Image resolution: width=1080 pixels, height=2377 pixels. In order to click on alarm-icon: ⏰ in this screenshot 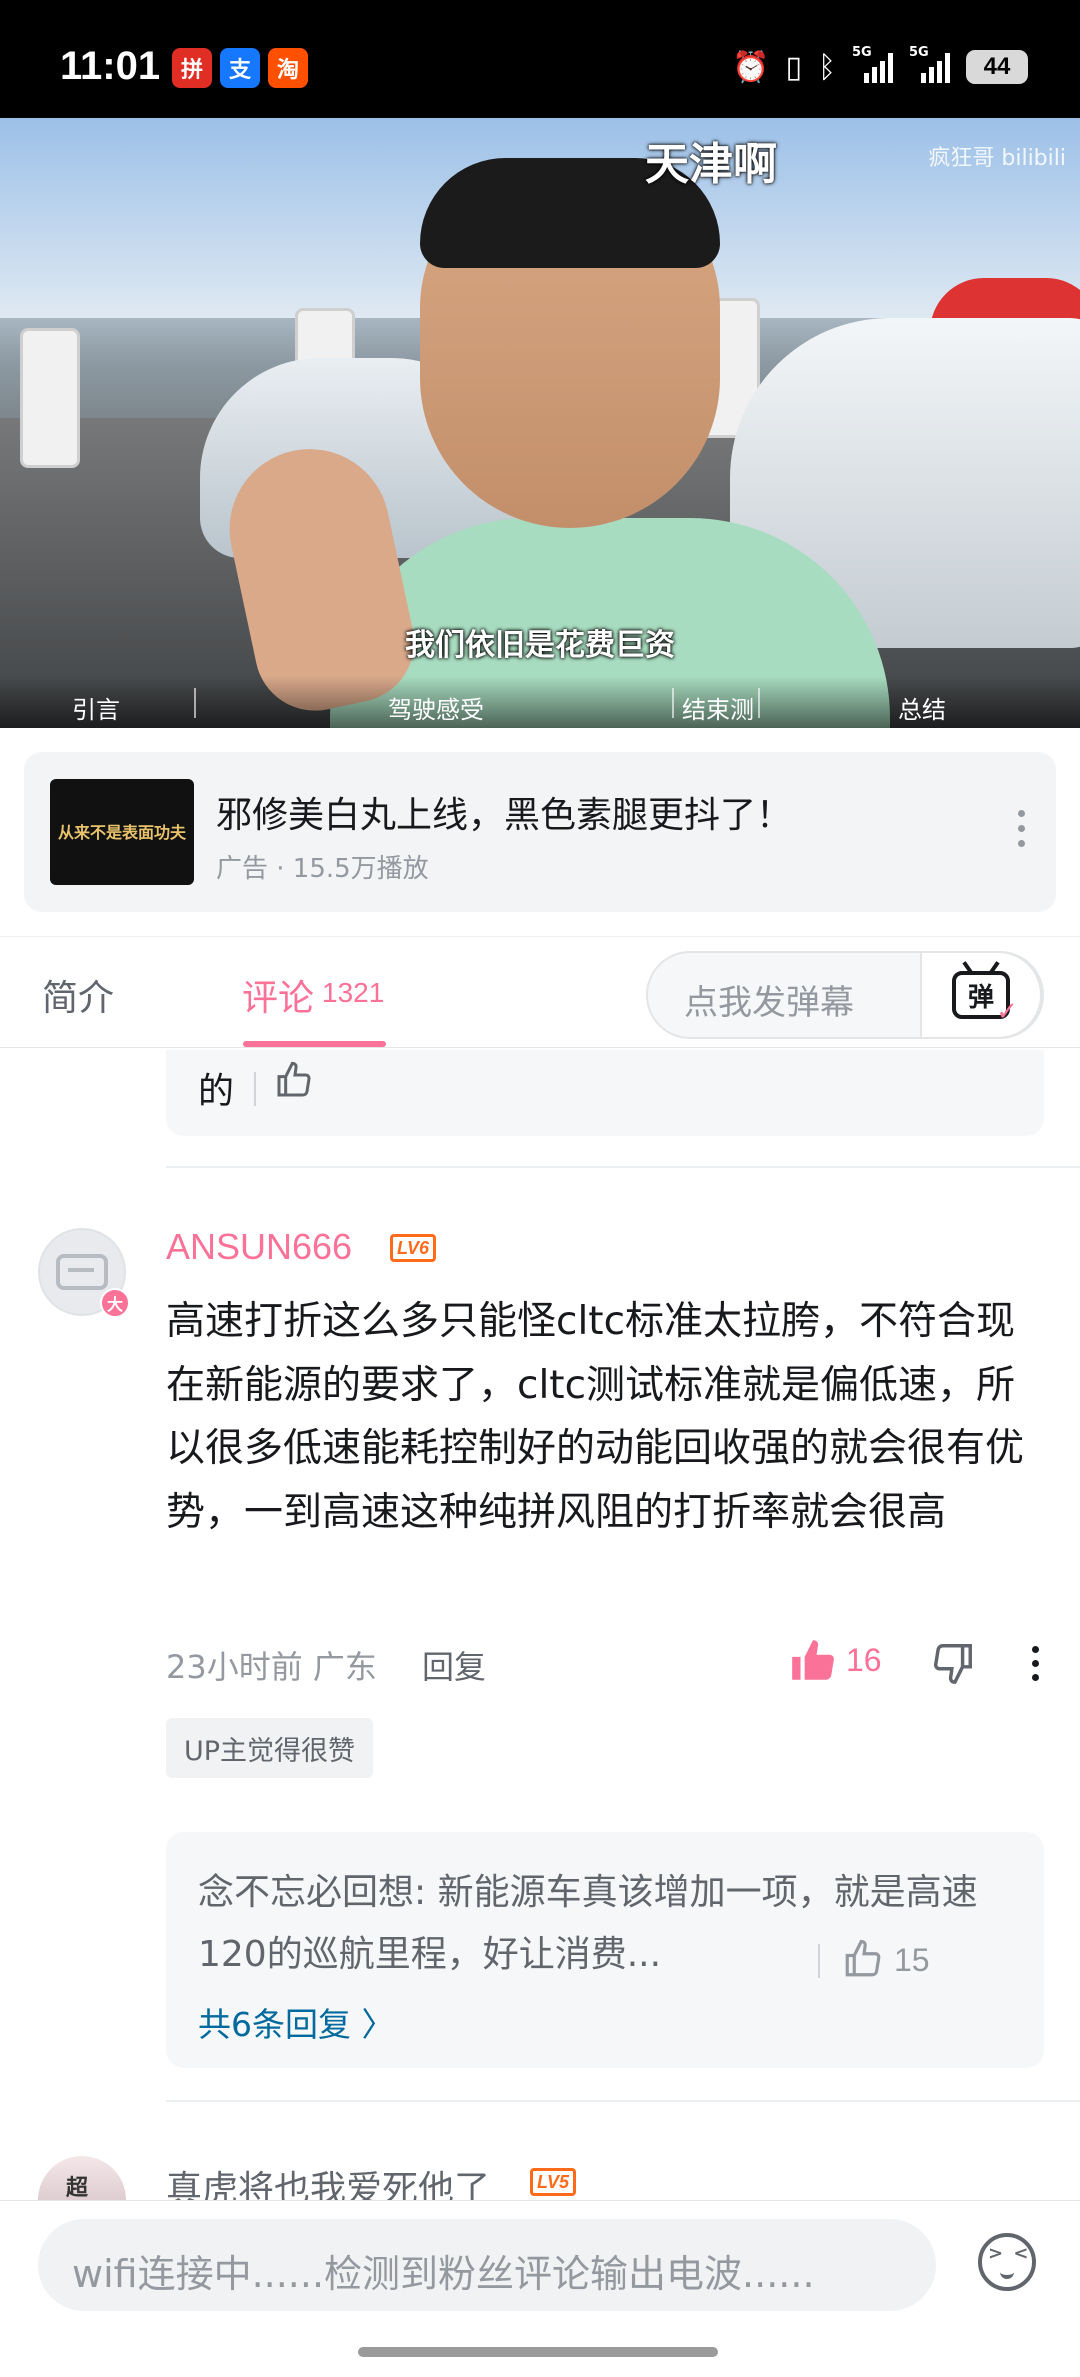, I will do `click(751, 67)`.